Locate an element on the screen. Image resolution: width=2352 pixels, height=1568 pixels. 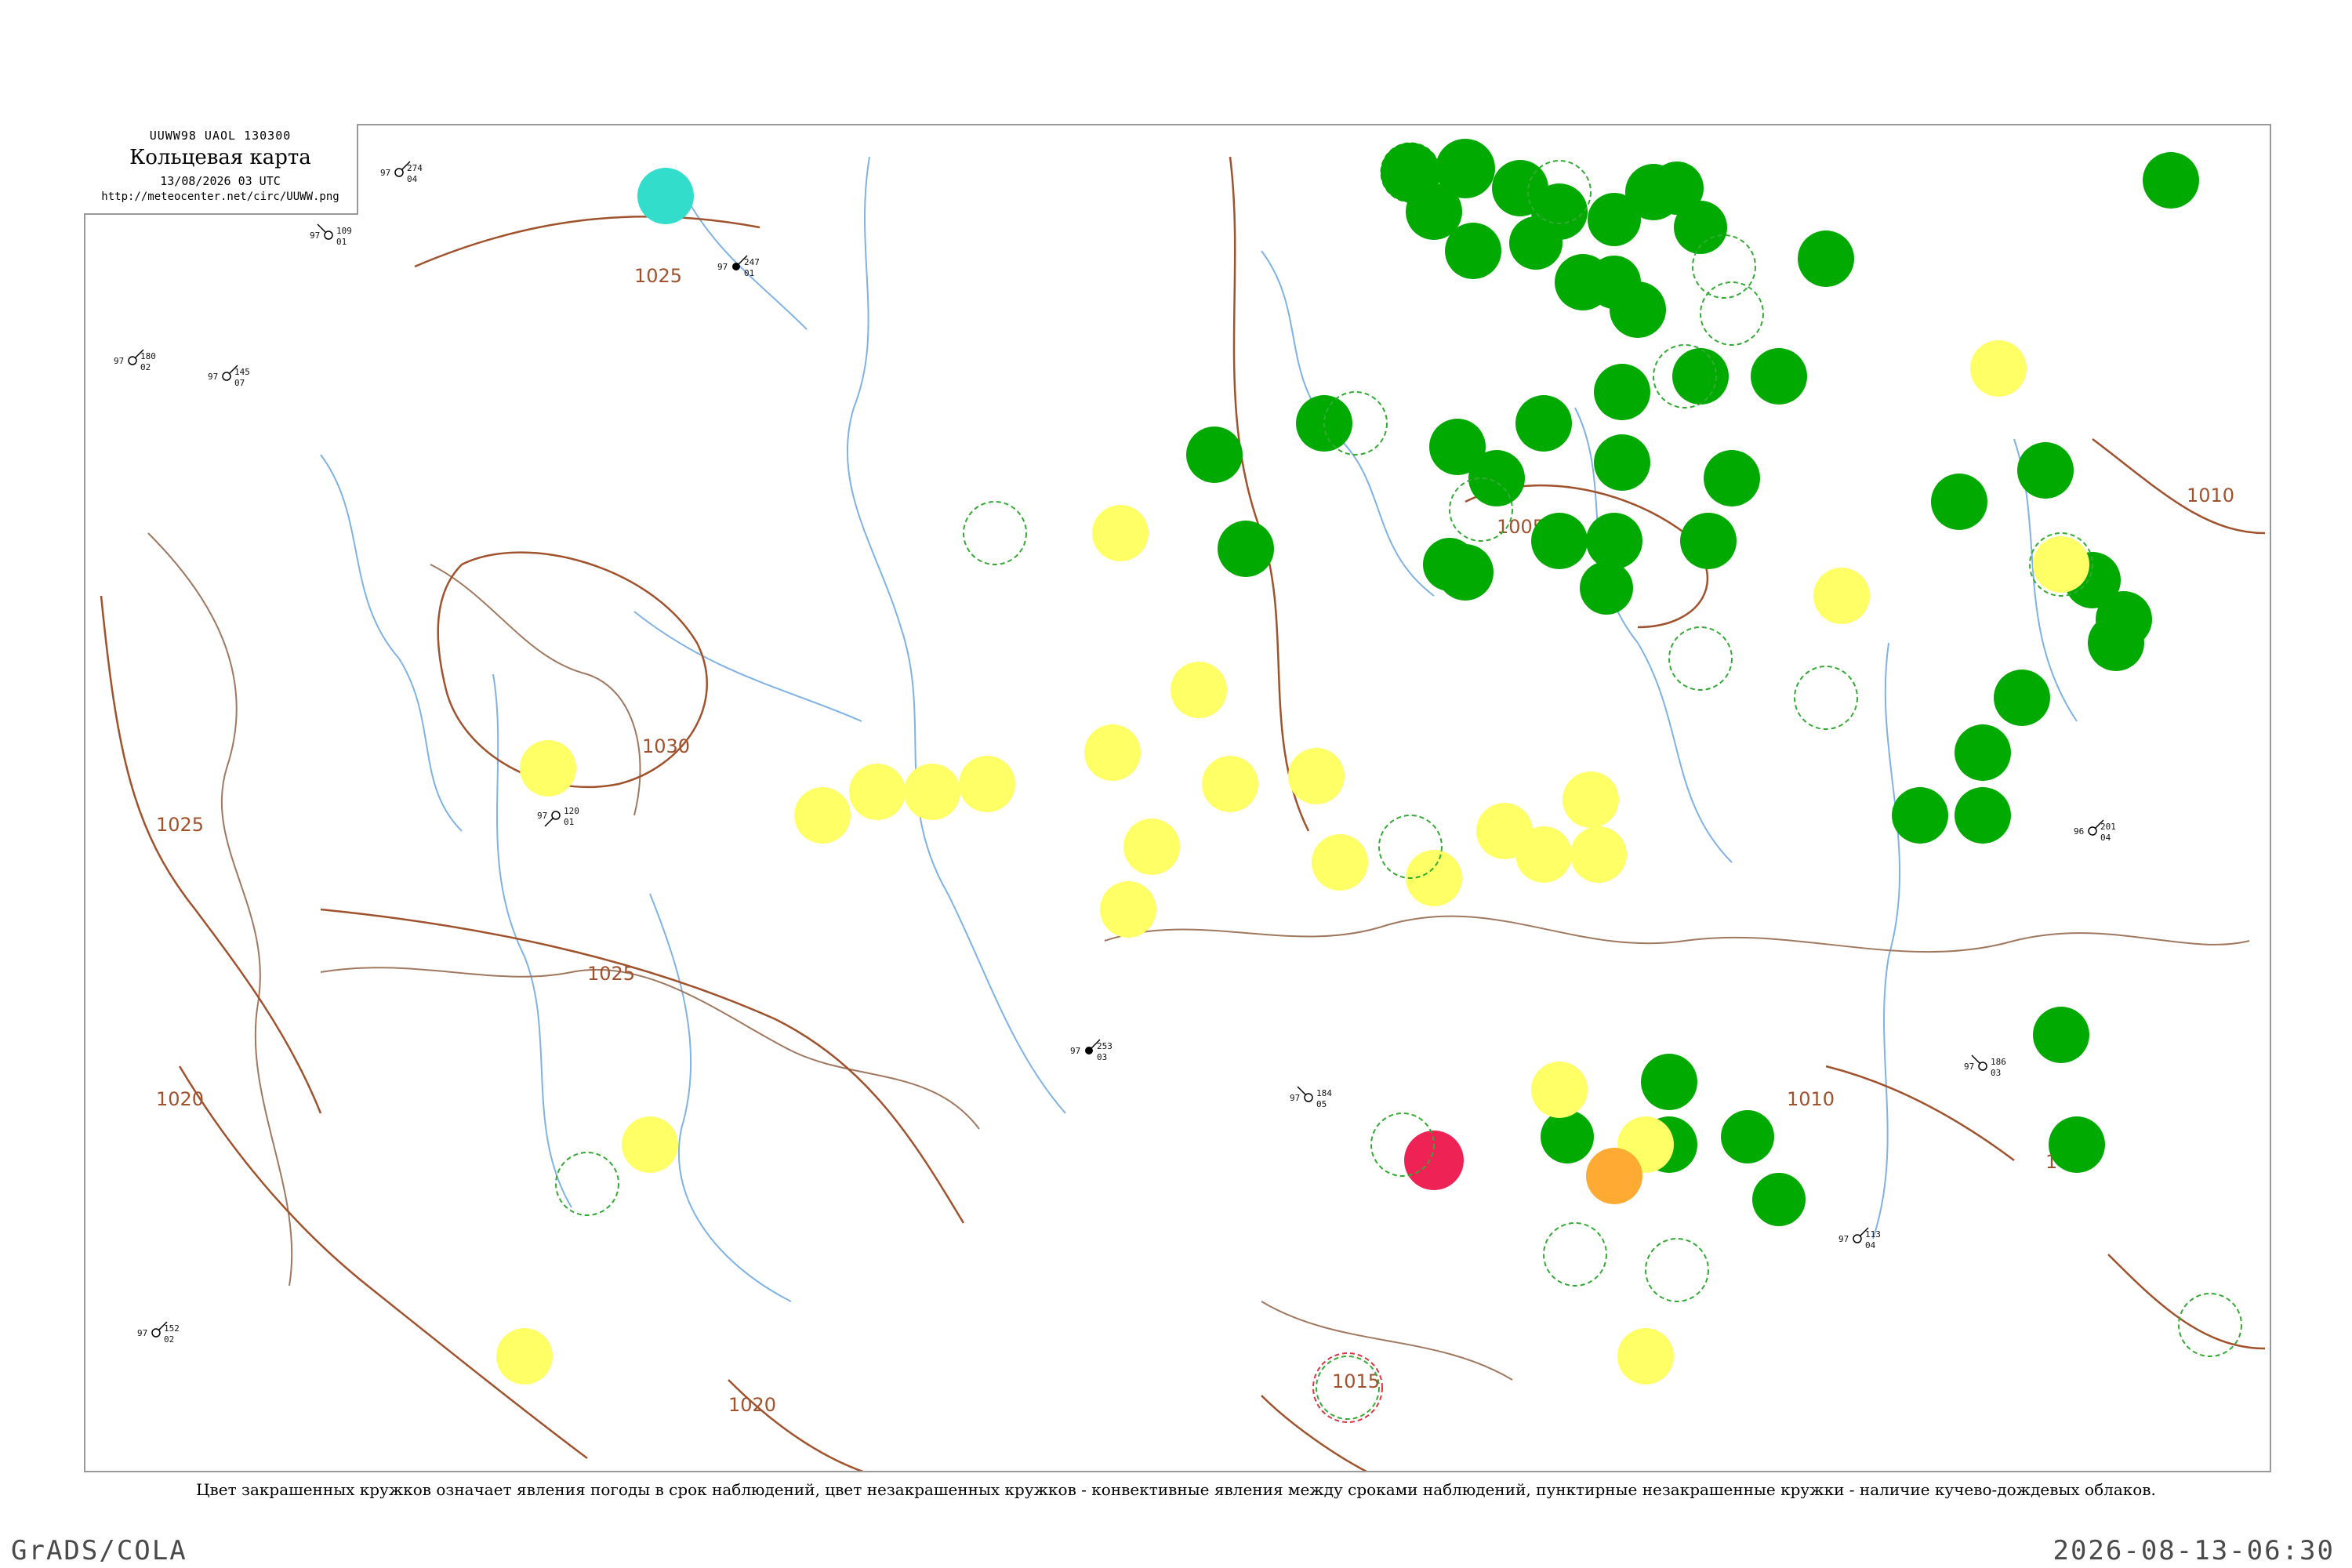
station-pressure: 96 is located at coordinates (2079, 832).